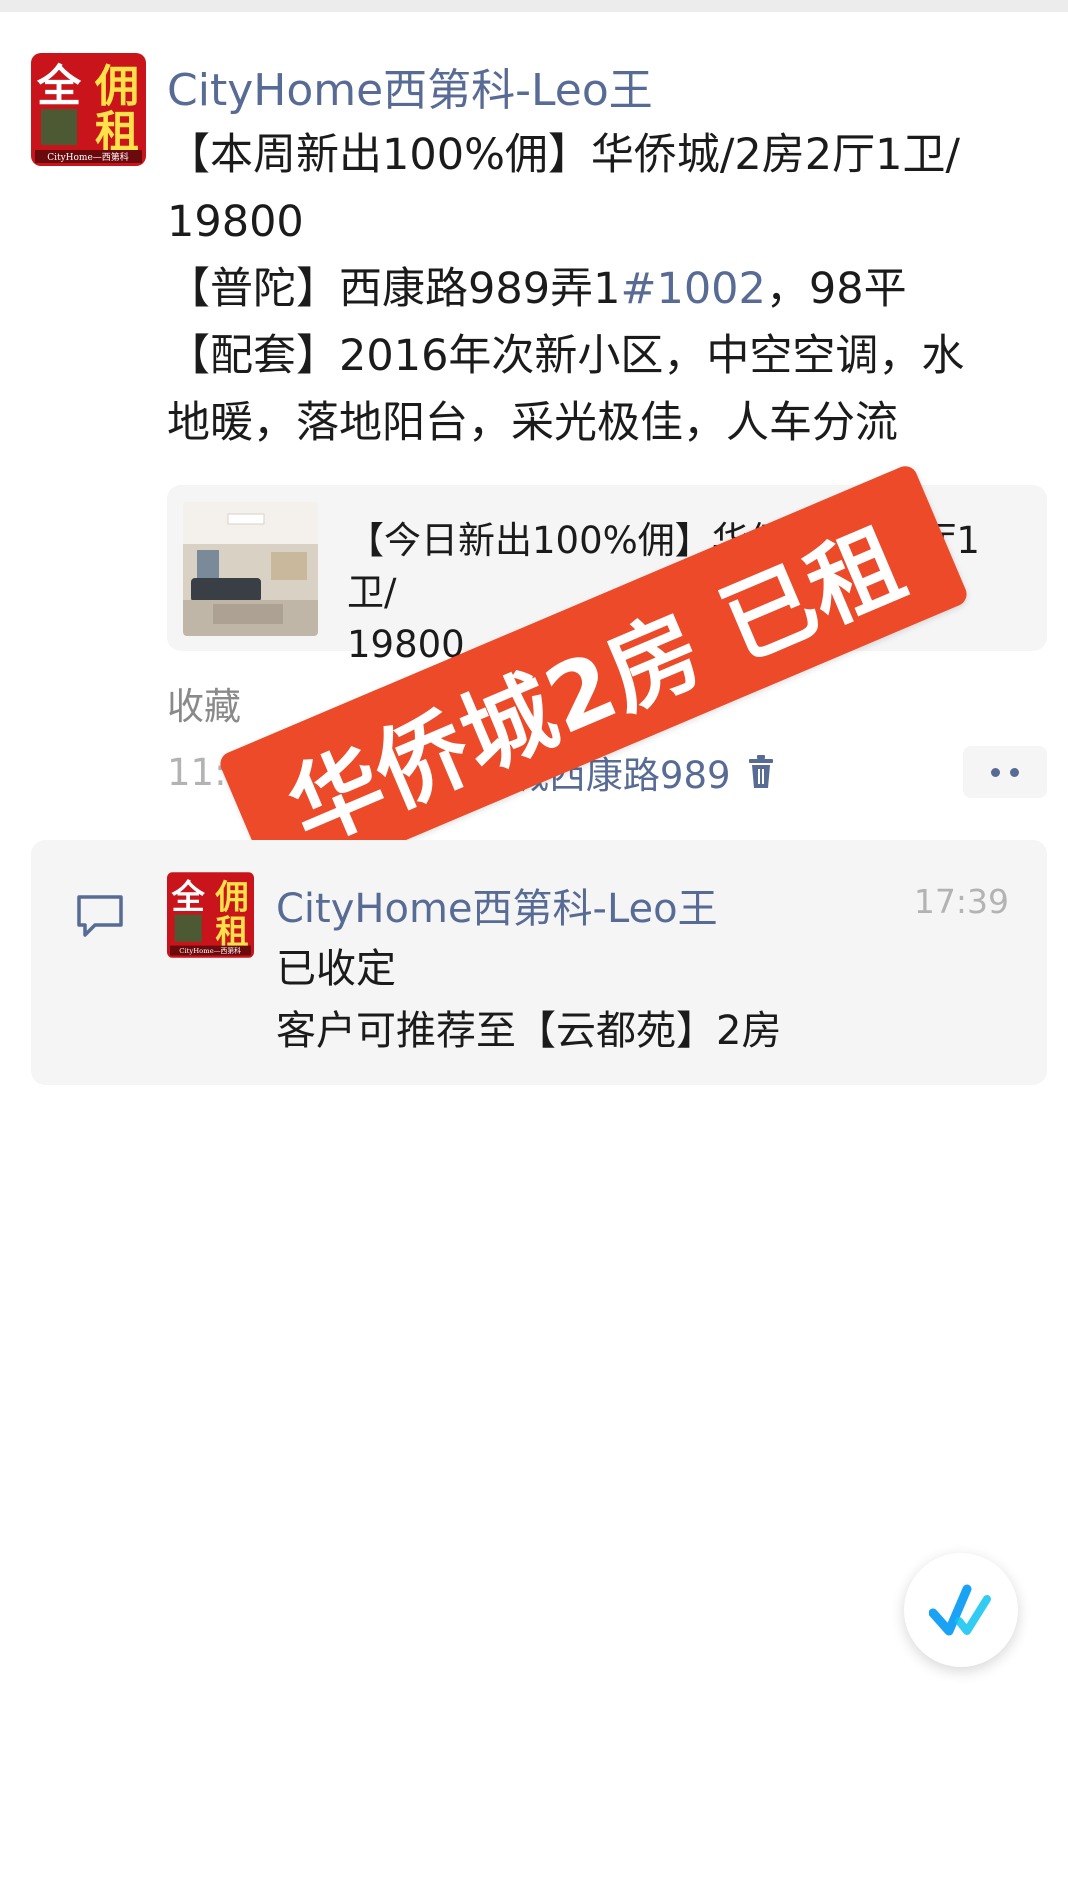 The width and height of the screenshot is (1068, 1896). I want to click on comment-bubble-icon, so click(100, 916).